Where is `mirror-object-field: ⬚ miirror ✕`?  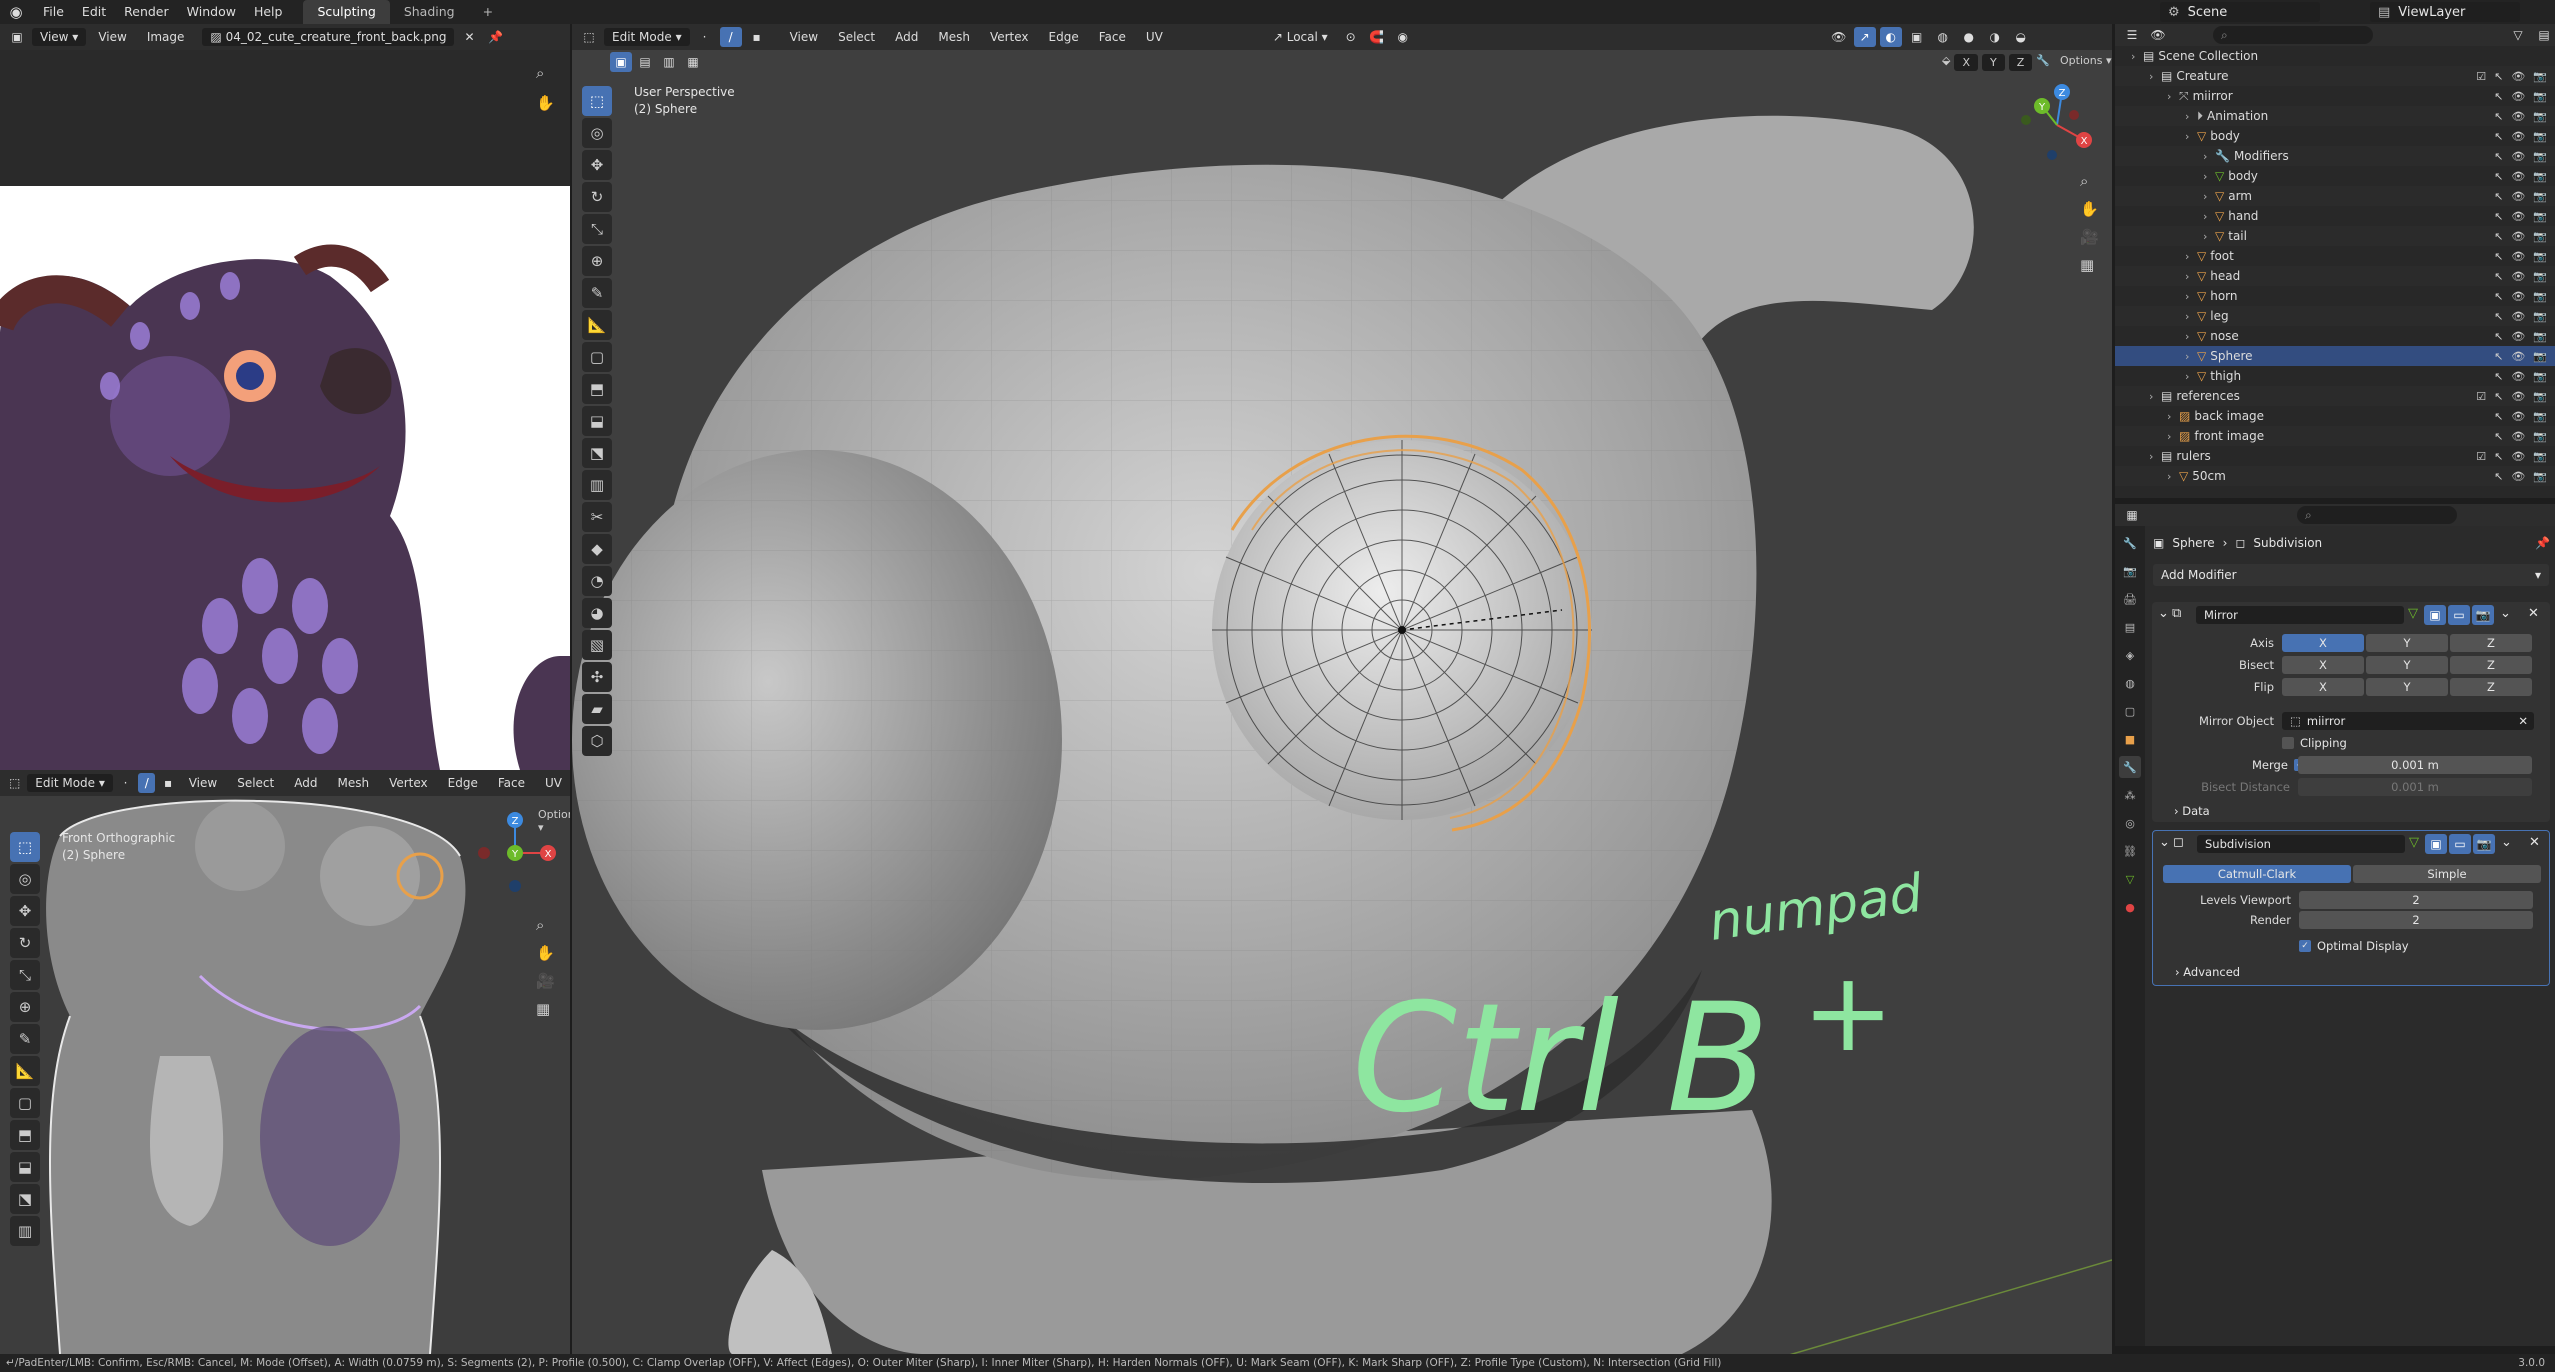 mirror-object-field: ⬚ miirror ✕ is located at coordinates (2408, 721).